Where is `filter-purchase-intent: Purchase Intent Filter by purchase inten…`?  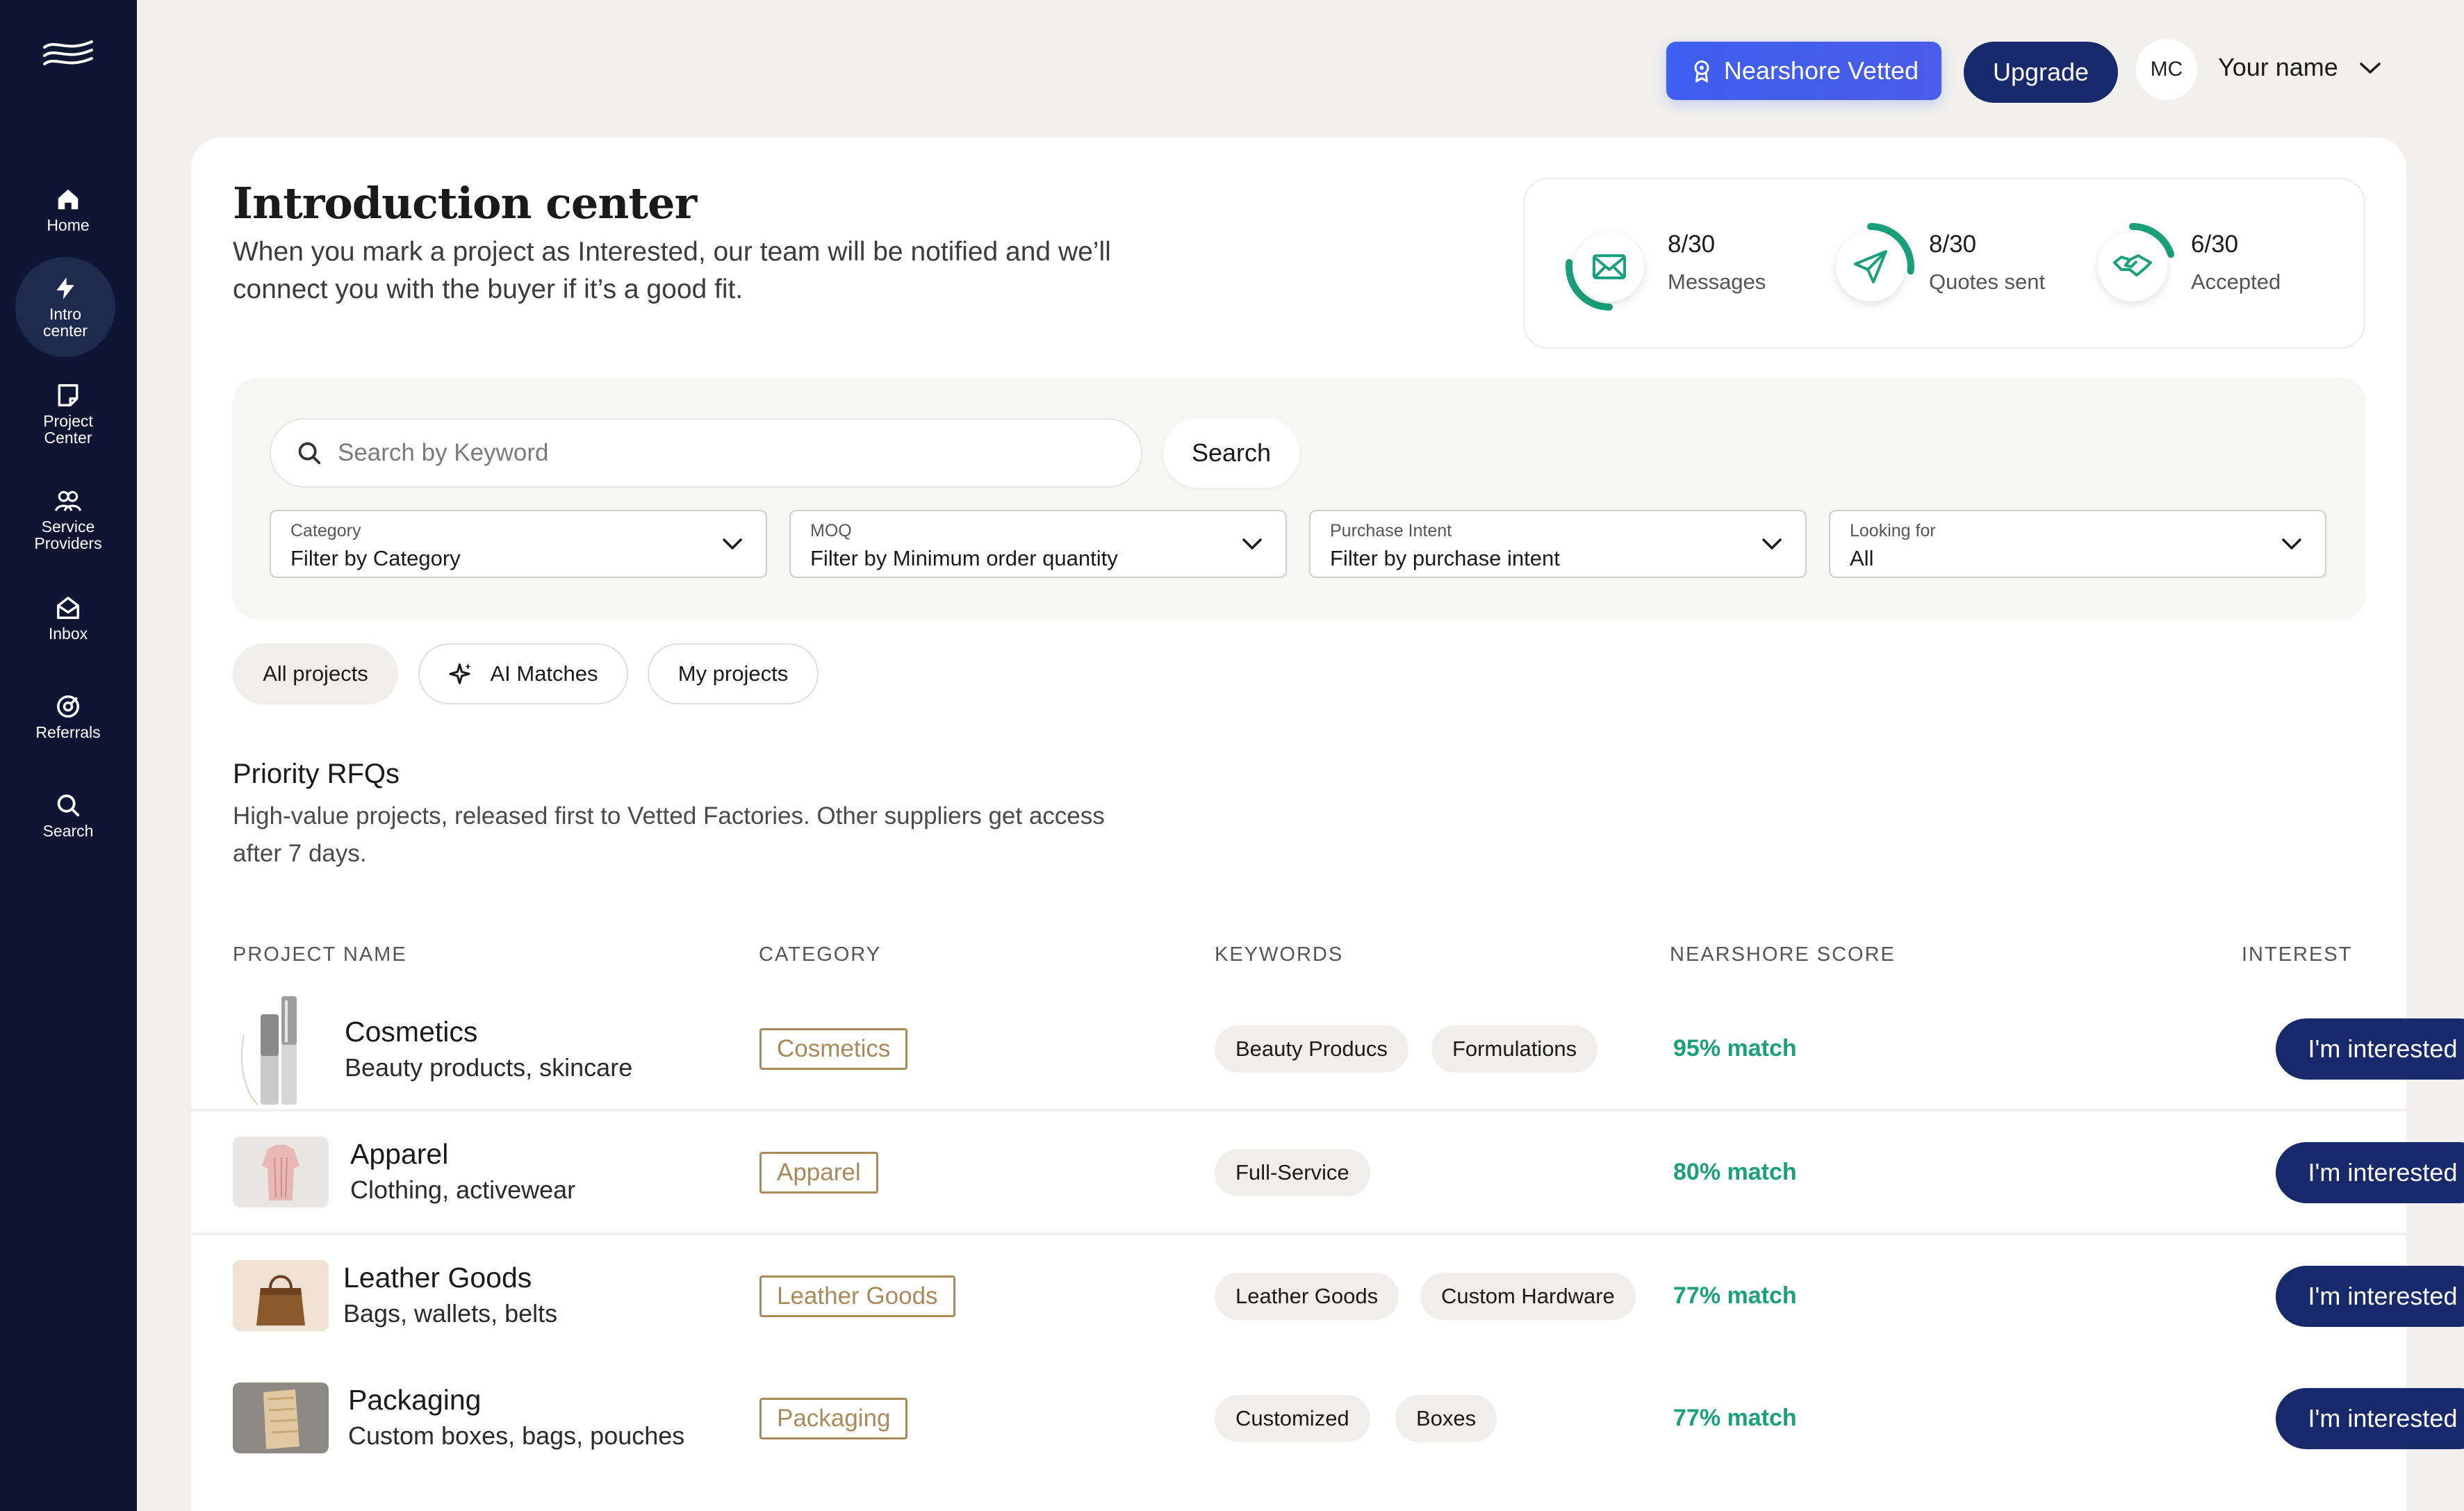
filter-purchase-intent: Purchase Intent Filter by purchase inten… is located at coordinates (1558, 544).